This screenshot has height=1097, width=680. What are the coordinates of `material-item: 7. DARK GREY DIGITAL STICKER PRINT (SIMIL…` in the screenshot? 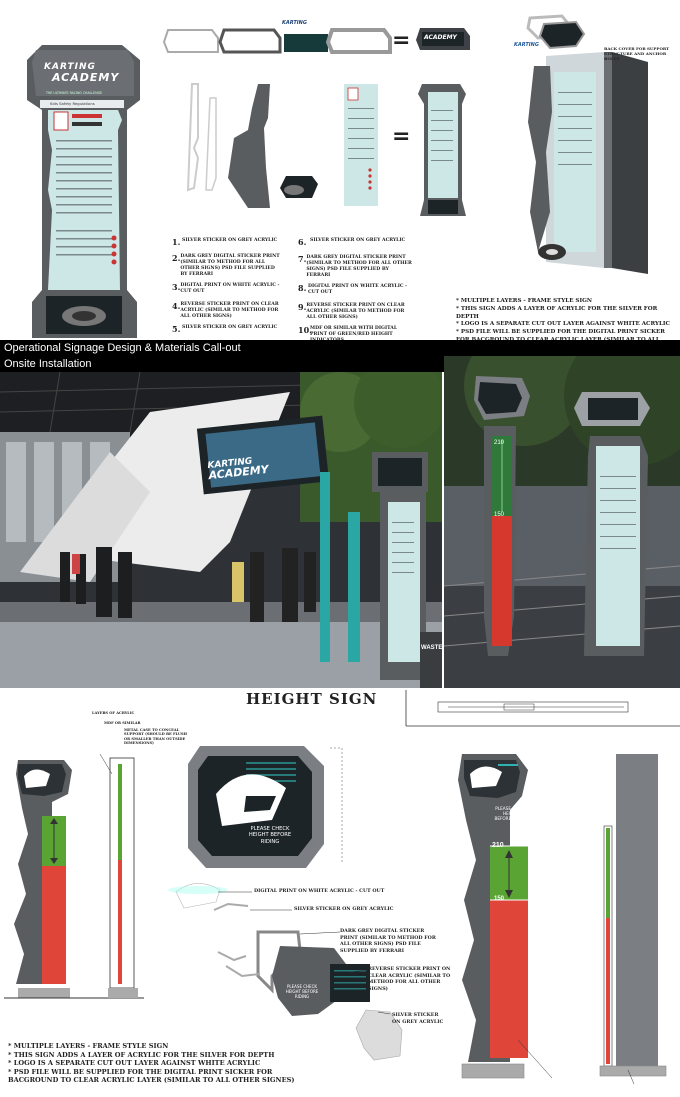 It's located at (355, 266).